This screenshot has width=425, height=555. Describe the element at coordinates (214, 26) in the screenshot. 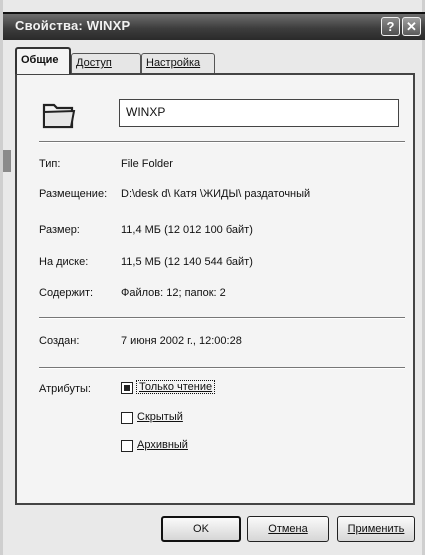

I see `title-bar: Свойства: WINXP ? ✕` at that location.